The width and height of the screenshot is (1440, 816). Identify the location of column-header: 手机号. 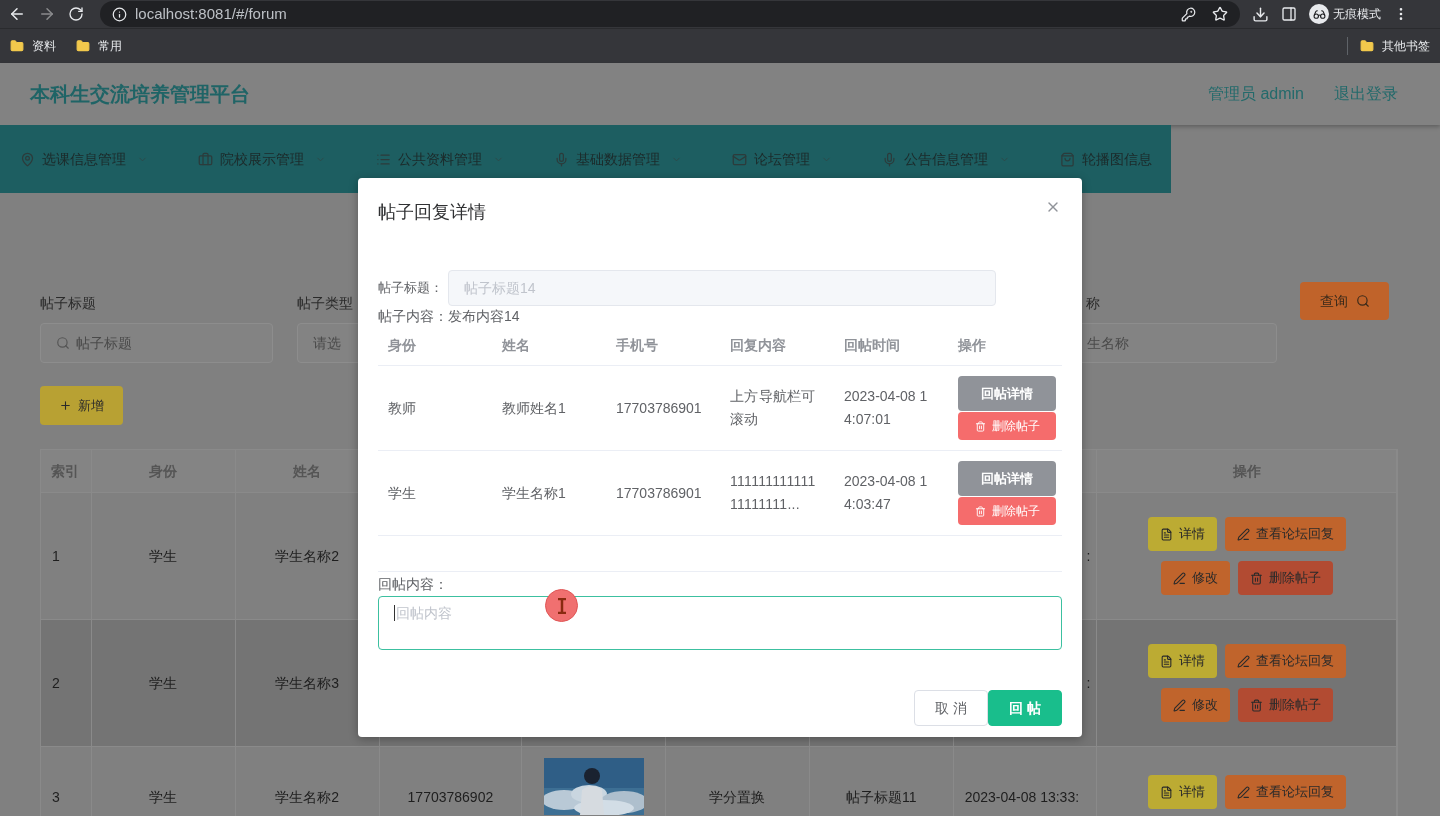
(637, 345).